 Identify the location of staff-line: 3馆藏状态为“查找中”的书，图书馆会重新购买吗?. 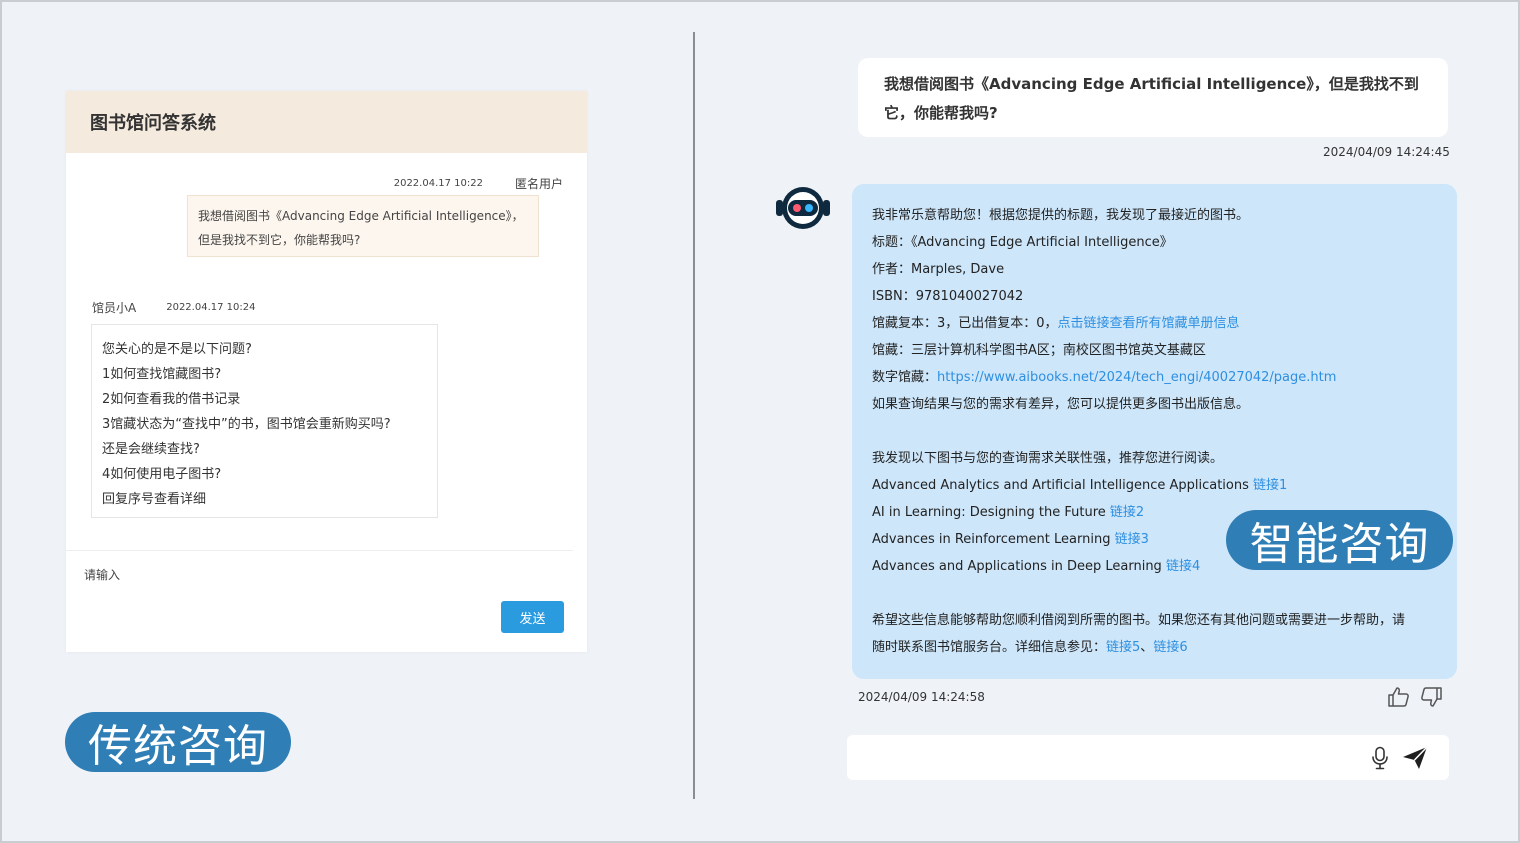
(246, 424).